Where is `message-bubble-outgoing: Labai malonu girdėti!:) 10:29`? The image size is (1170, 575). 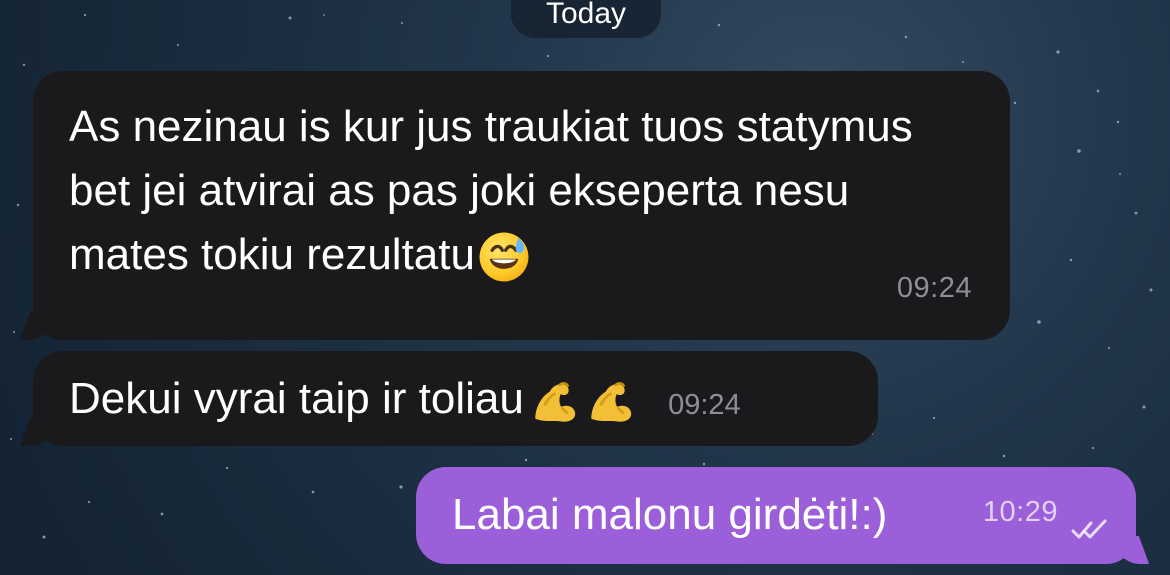
message-bubble-outgoing: Labai malonu girdėti!:) 10:29 is located at coordinates (783, 515).